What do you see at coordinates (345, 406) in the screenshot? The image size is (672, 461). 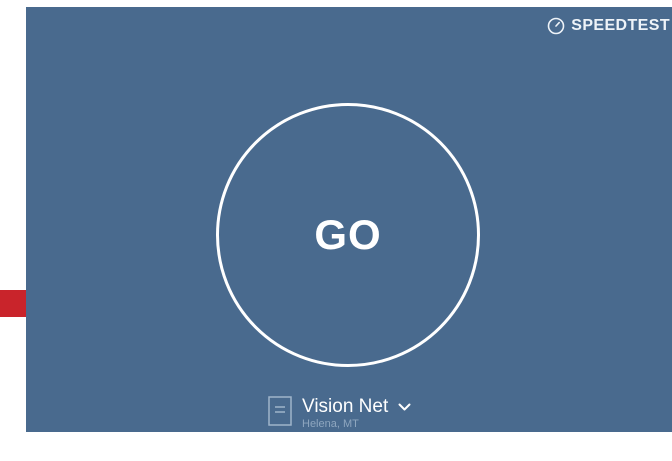 I see `server-name: Vision Net` at bounding box center [345, 406].